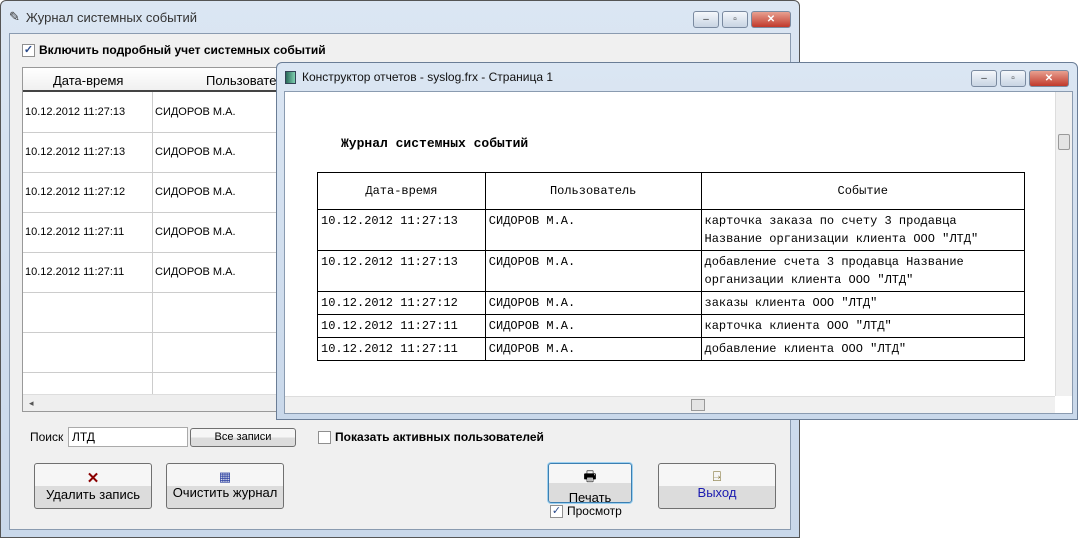 The image size is (1080, 540). What do you see at coordinates (75, 192) in the screenshot?
I see `cell-datetime: 10.12.2012 11:27:12` at bounding box center [75, 192].